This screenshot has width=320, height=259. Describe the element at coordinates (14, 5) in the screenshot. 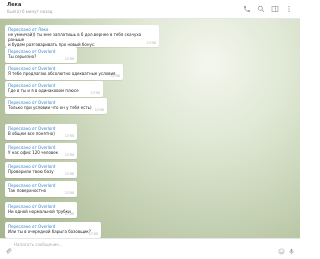

I see `chat-title: Лека` at that location.